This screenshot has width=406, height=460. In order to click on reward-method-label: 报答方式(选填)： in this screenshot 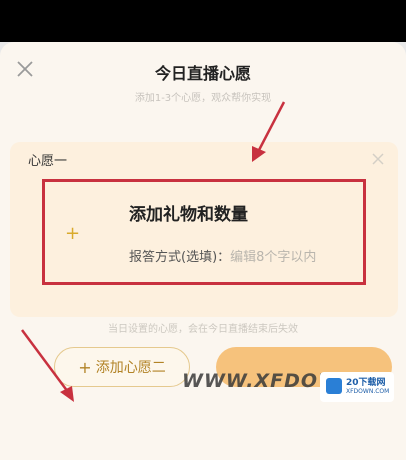, I will do `click(180, 257)`.